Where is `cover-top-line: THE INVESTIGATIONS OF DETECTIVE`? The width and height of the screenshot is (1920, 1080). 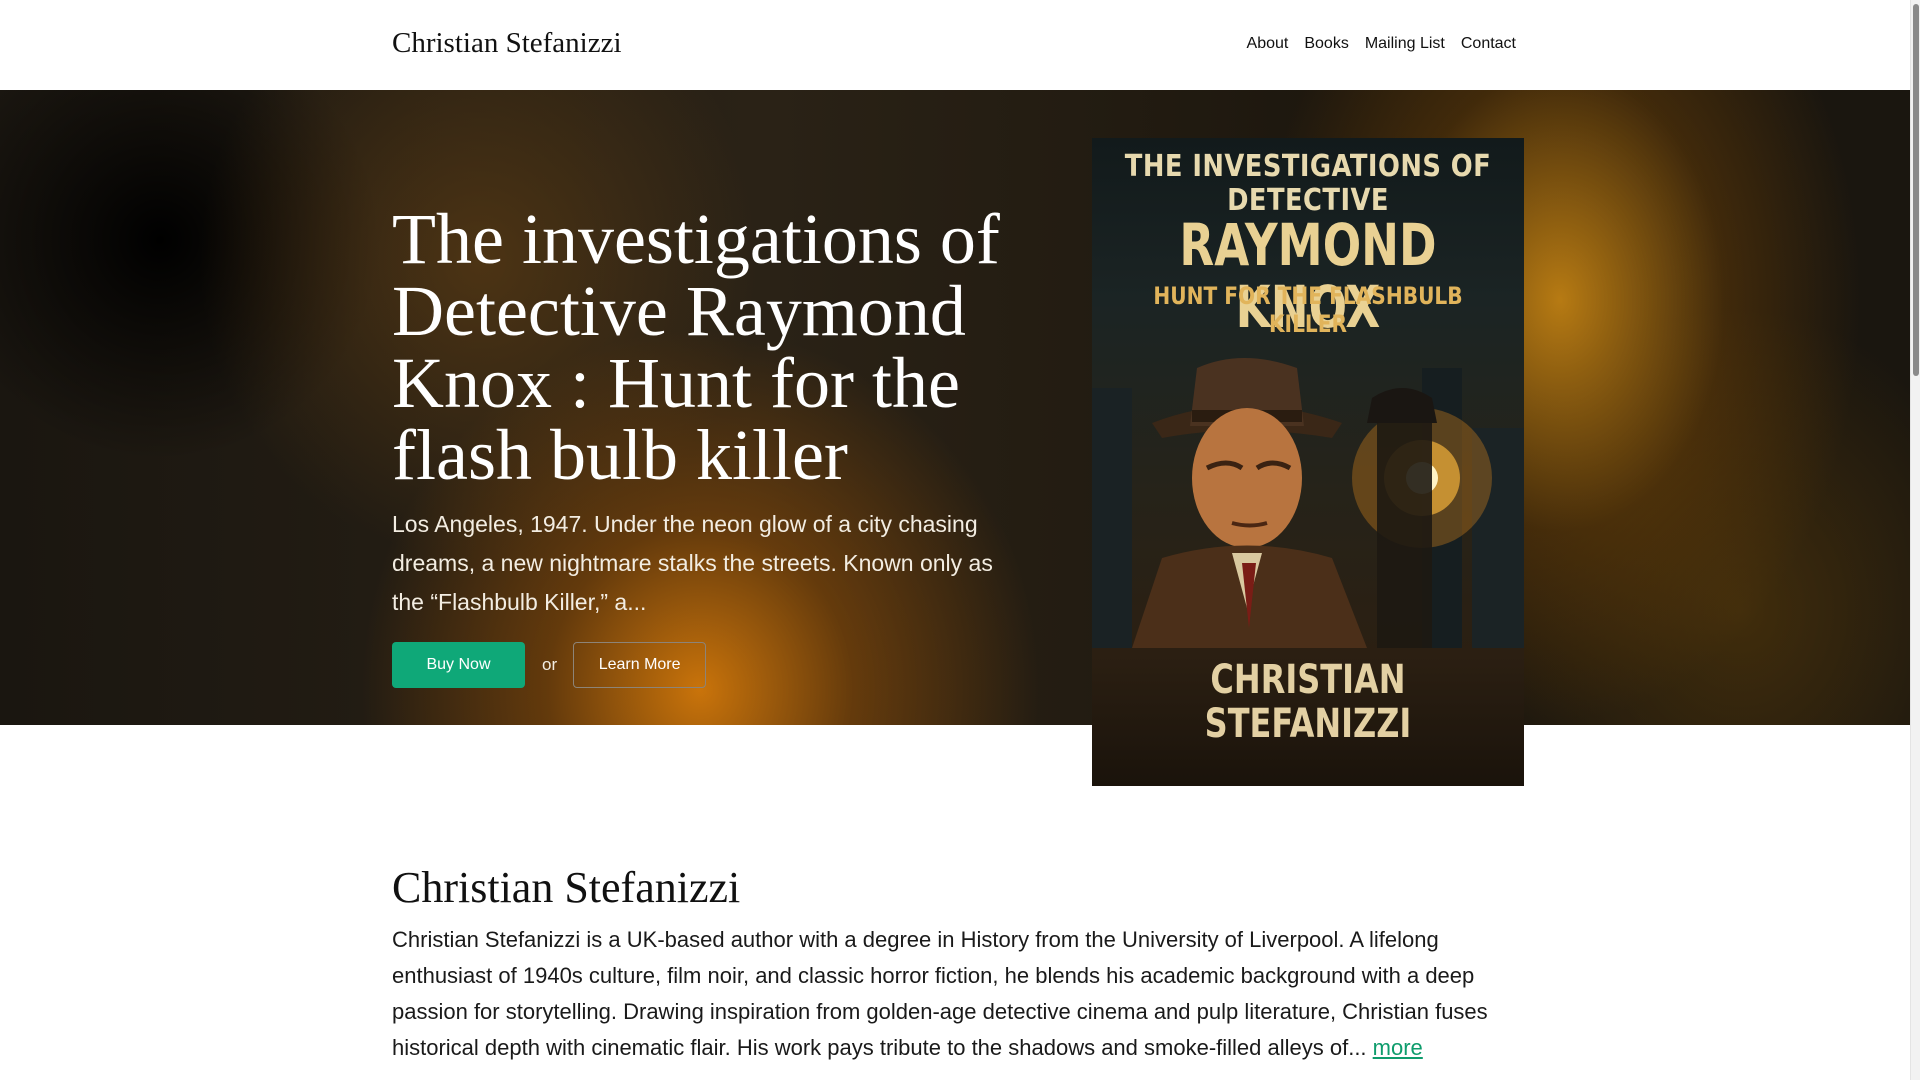 cover-top-line: THE INVESTIGATIONS OF DETECTIVE is located at coordinates (1308, 183).